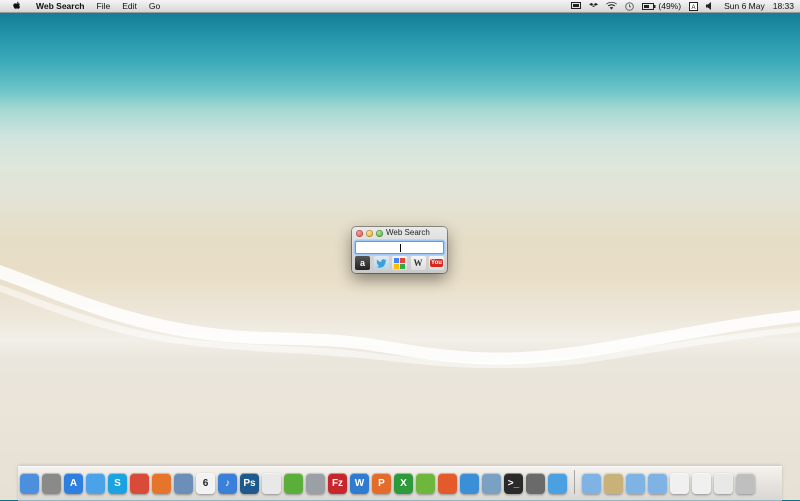  I want to click on itunes-label: ♪, so click(227, 483).